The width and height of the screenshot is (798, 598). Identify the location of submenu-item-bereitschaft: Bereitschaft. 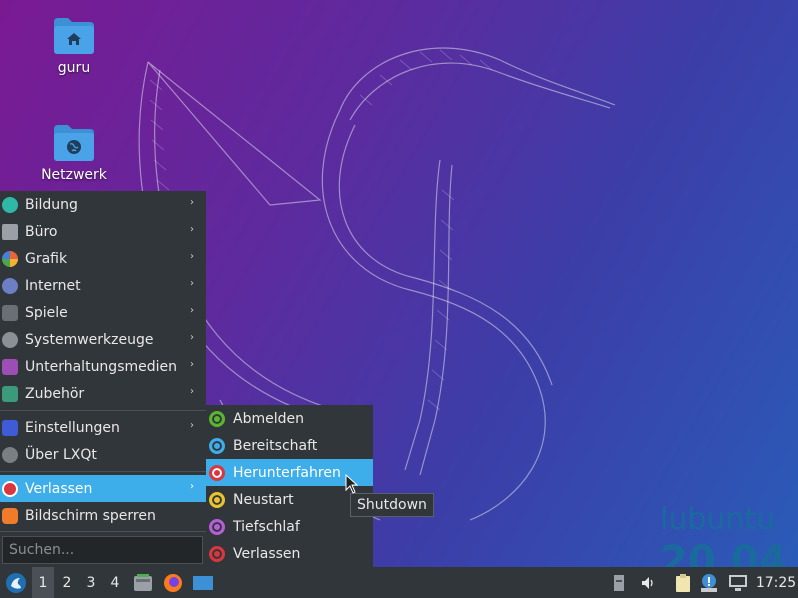
(289, 445).